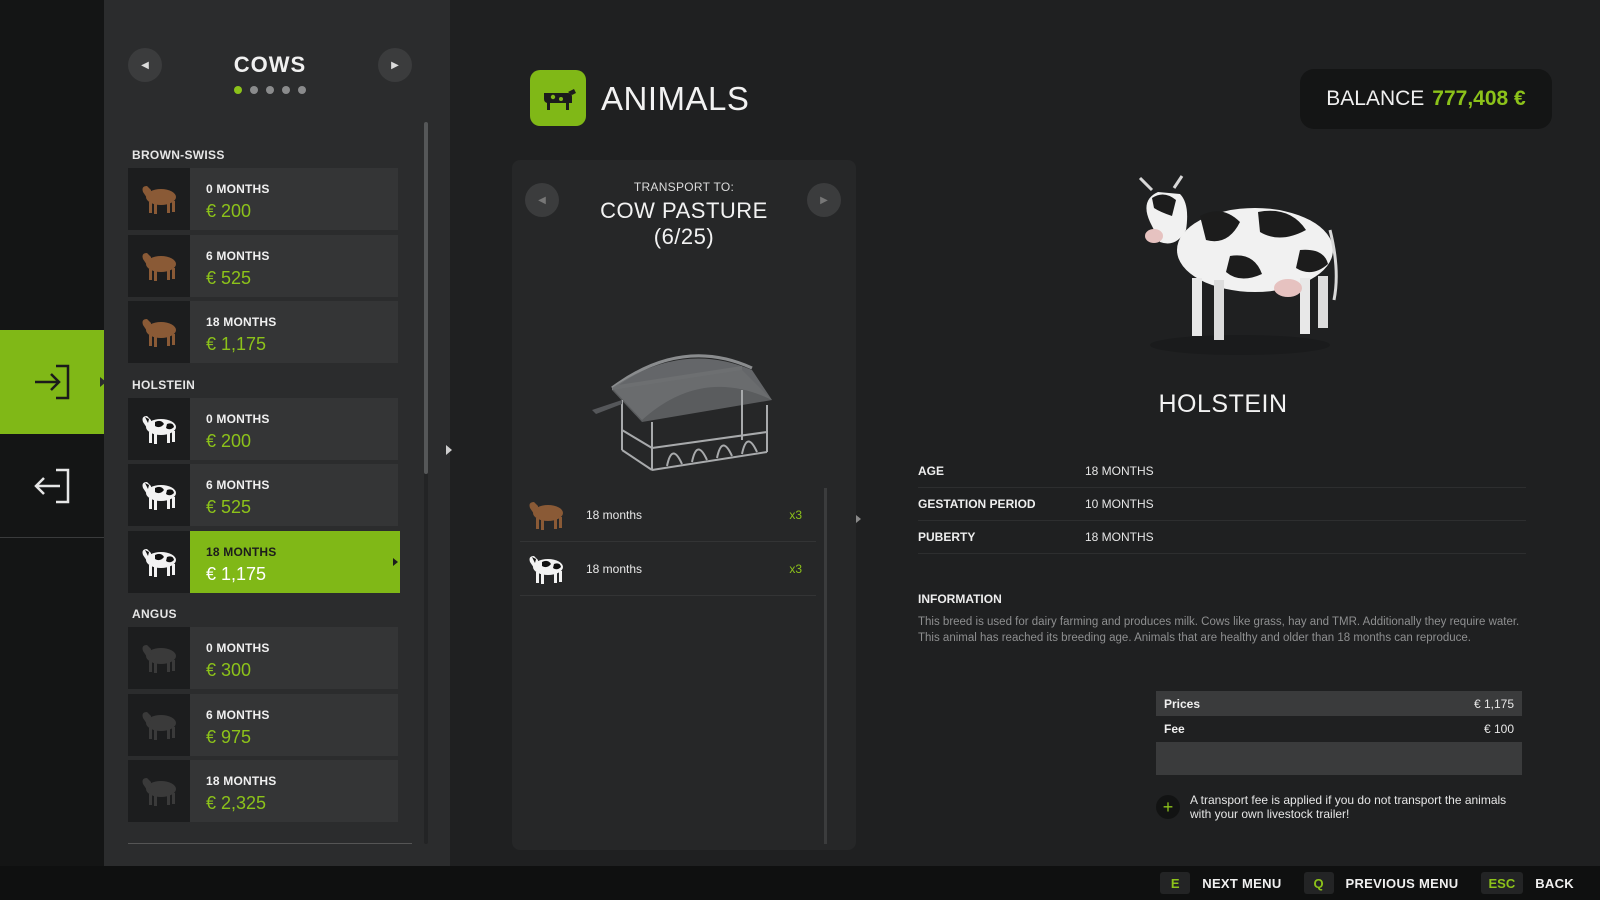 The image size is (1600, 900). What do you see at coordinates (1493, 703) in the screenshot?
I see `fee-value: € 1,175` at bounding box center [1493, 703].